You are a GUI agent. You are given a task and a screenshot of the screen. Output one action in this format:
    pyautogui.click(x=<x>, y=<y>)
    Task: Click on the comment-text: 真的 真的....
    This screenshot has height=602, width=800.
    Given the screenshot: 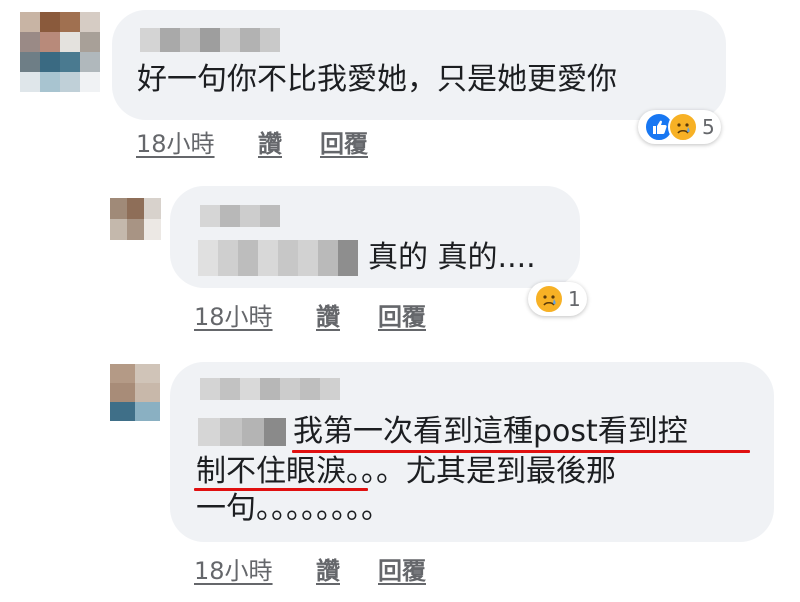 What is the action you would take?
    pyautogui.click(x=452, y=257)
    